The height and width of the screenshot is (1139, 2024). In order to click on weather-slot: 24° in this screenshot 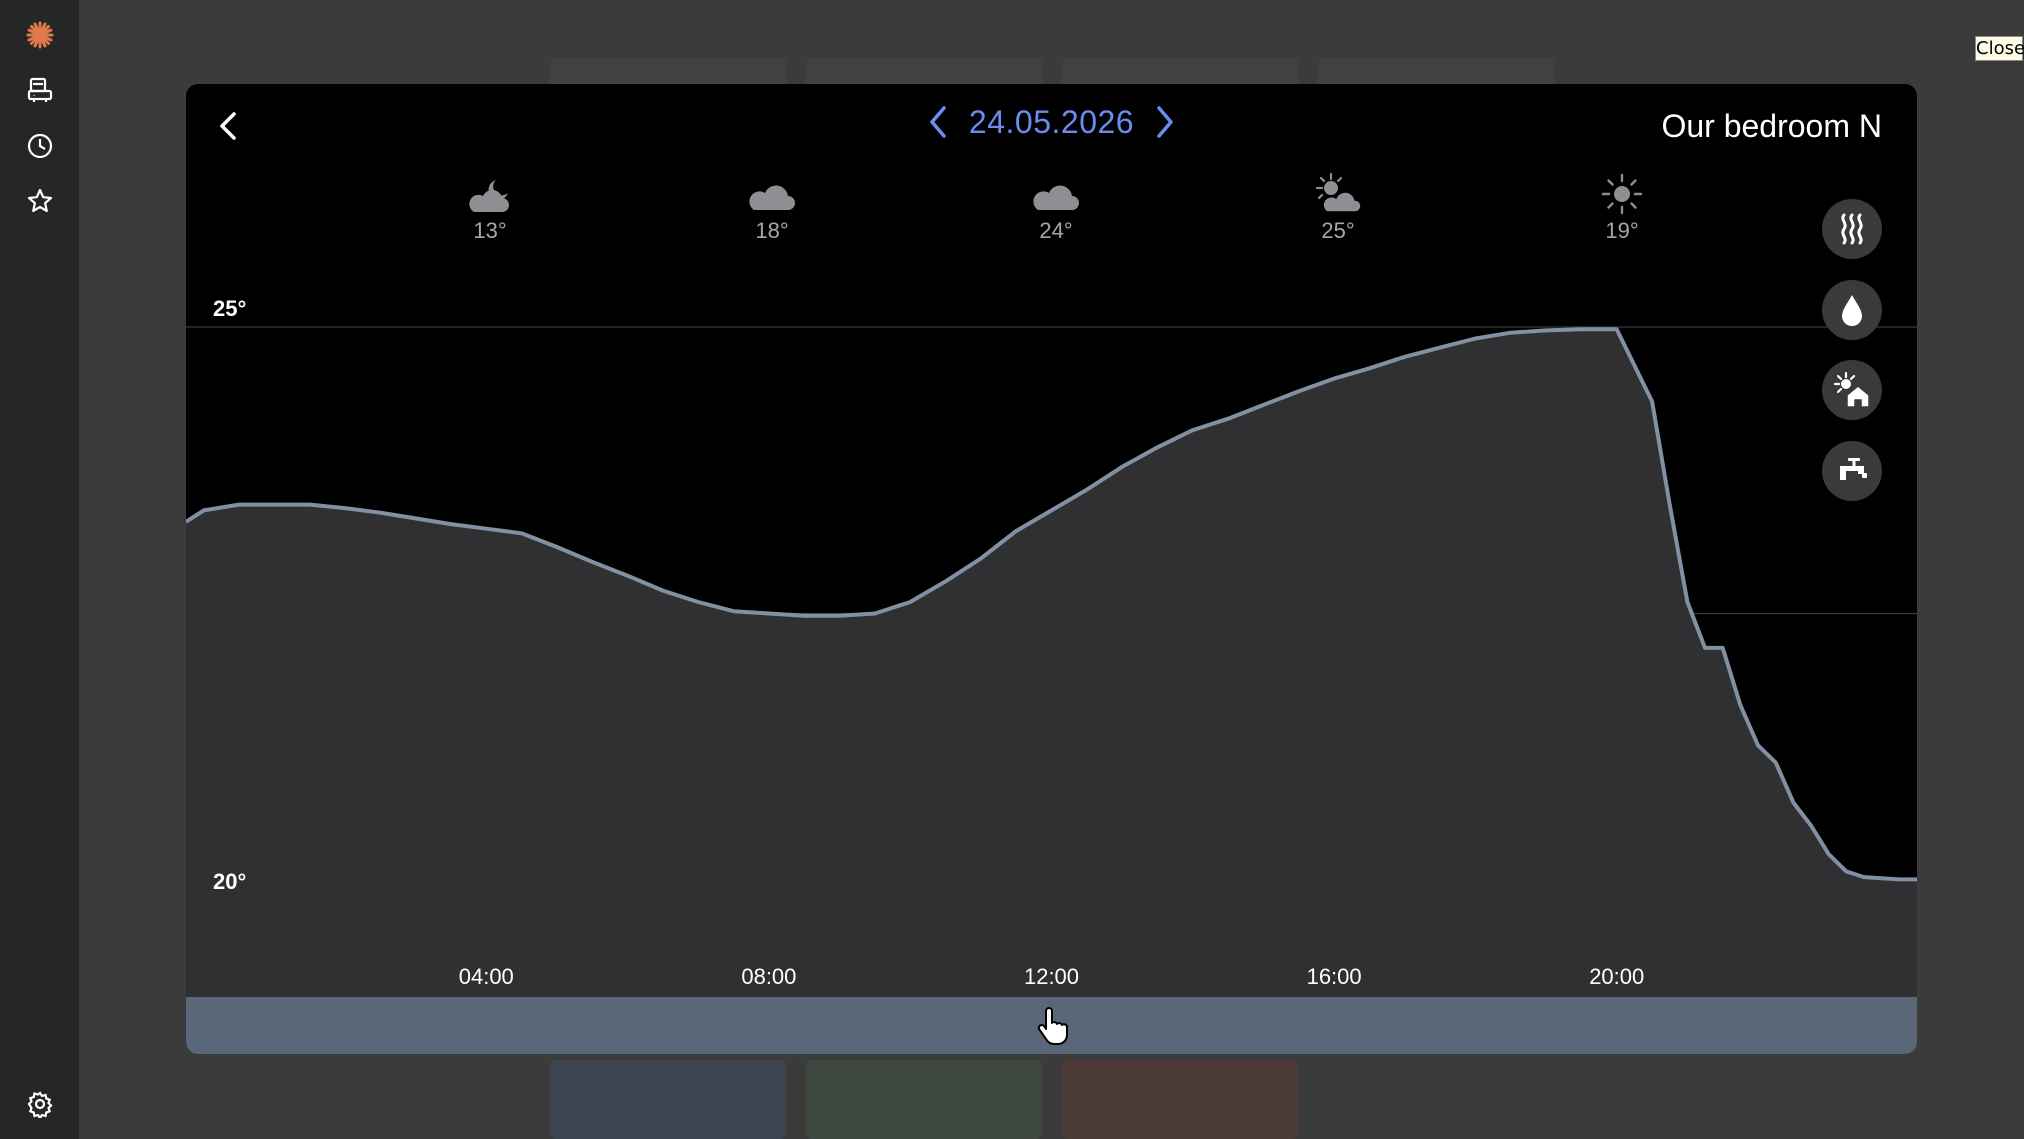, I will do `click(1056, 205)`.